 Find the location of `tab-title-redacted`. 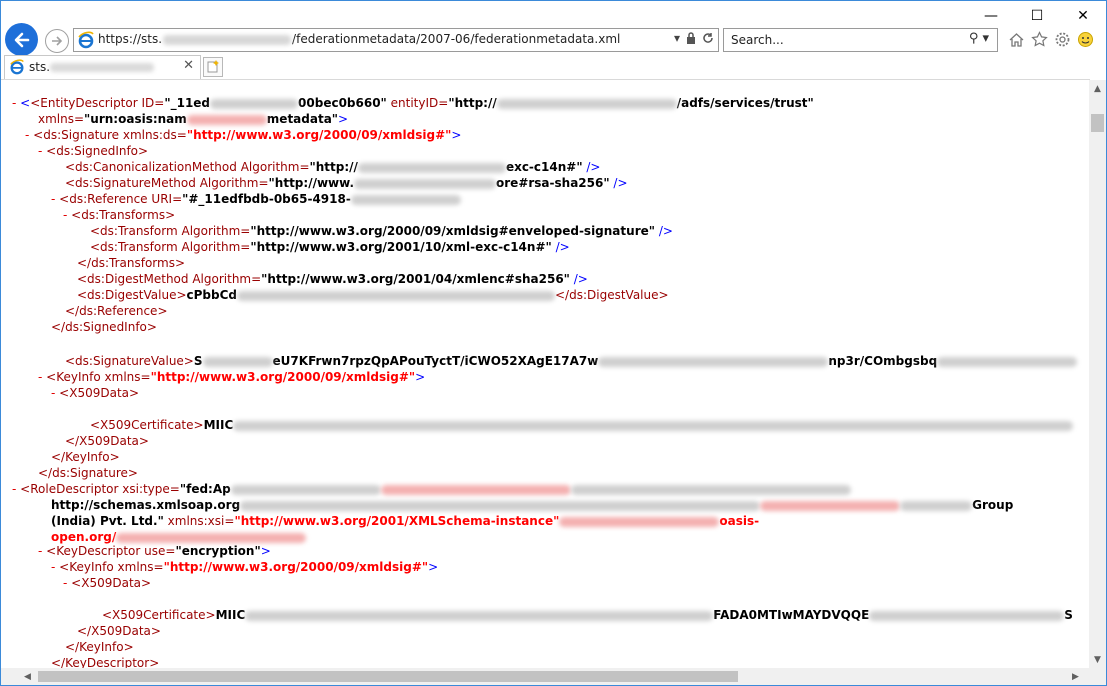

tab-title-redacted is located at coordinates (102, 67).